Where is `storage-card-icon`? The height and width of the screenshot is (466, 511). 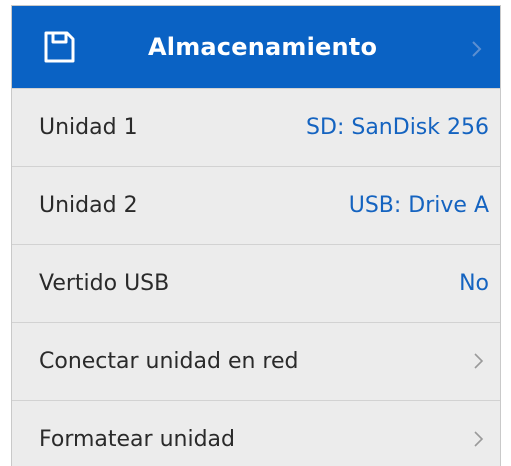
storage-card-icon is located at coordinates (59, 47).